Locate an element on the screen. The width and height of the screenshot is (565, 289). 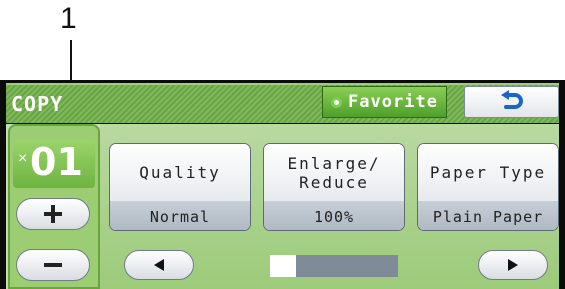
paper-type-value: Plain Paper is located at coordinates (488, 215).